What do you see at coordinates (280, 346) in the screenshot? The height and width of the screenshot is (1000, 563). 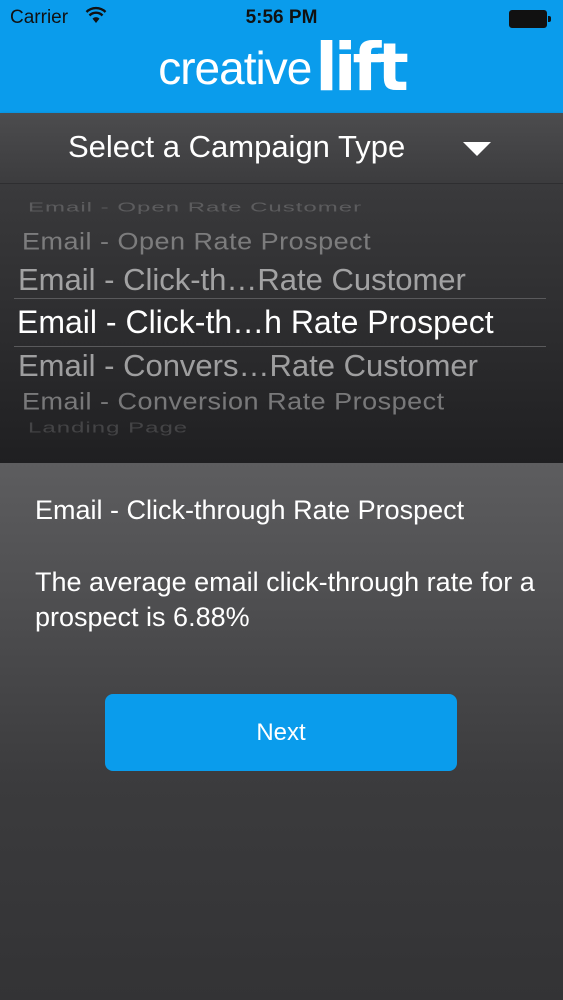 I see `picker-selection-bottom-line` at bounding box center [280, 346].